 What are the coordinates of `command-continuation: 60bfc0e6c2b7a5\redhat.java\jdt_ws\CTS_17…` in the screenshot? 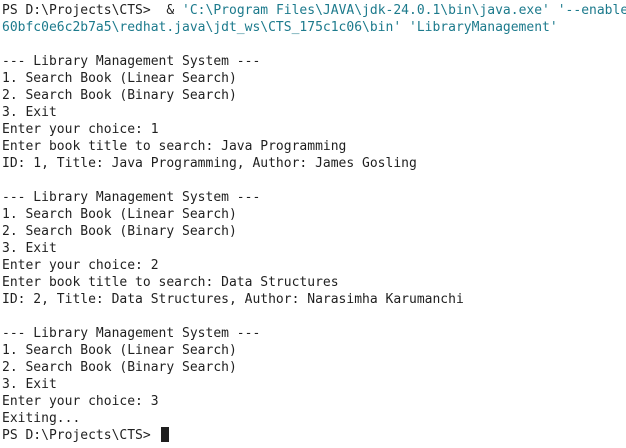 It's located at (280, 27).